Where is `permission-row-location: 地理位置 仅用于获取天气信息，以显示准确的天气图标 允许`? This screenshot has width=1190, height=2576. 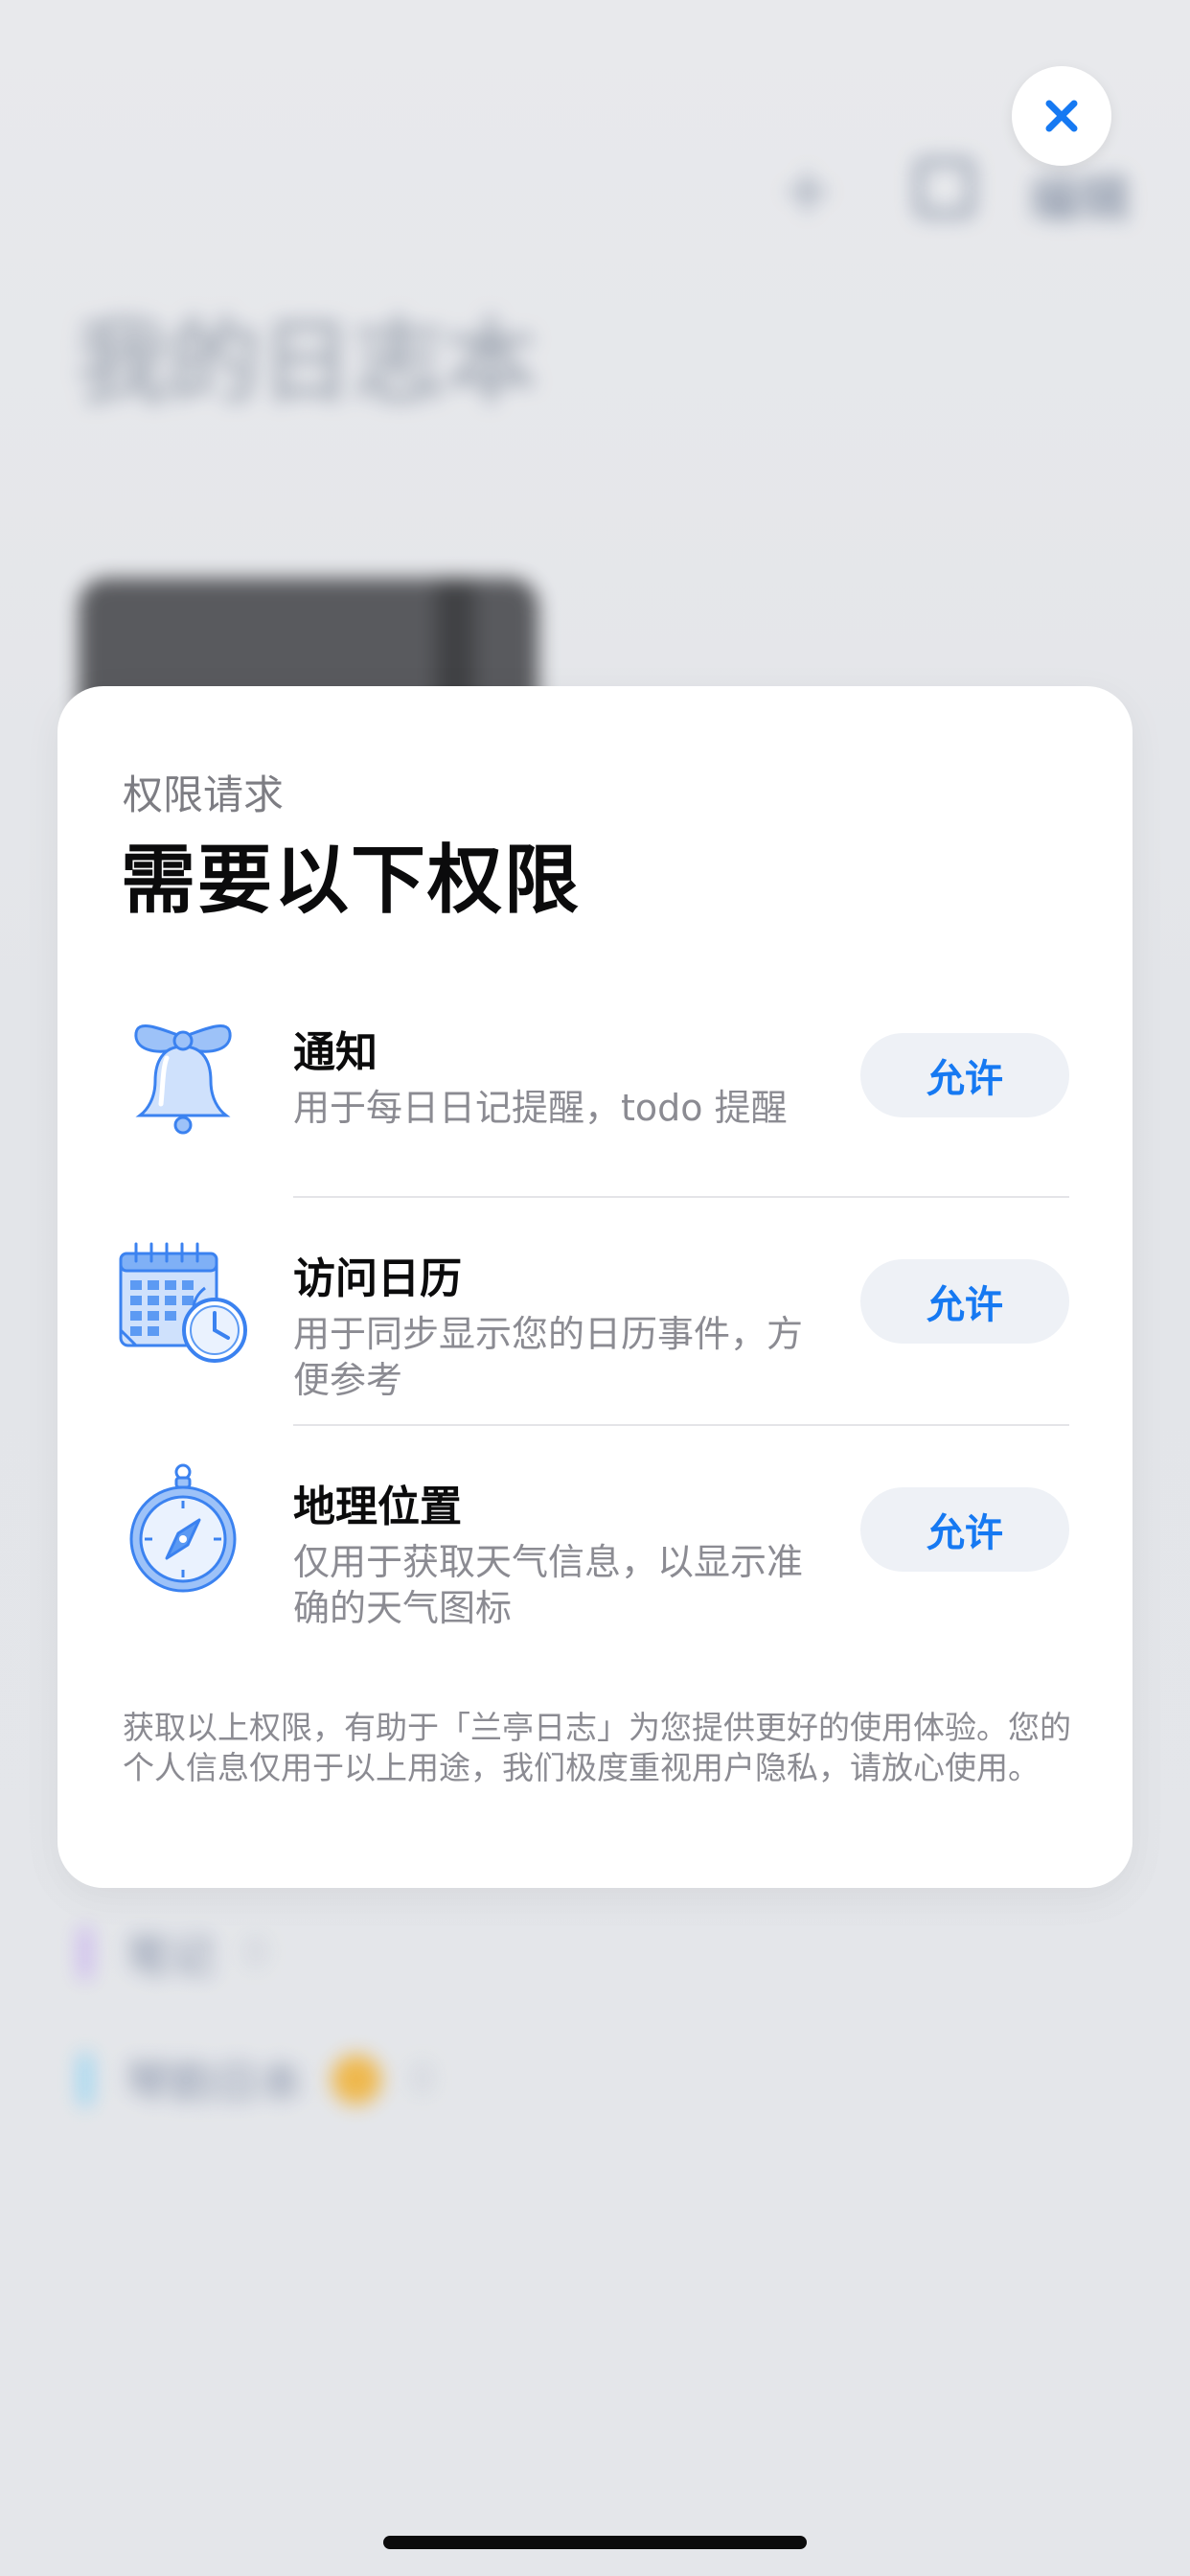 permission-row-location: 地理位置 仅用于获取天气信息，以显示准确的天气图标 允许 is located at coordinates (595, 1575).